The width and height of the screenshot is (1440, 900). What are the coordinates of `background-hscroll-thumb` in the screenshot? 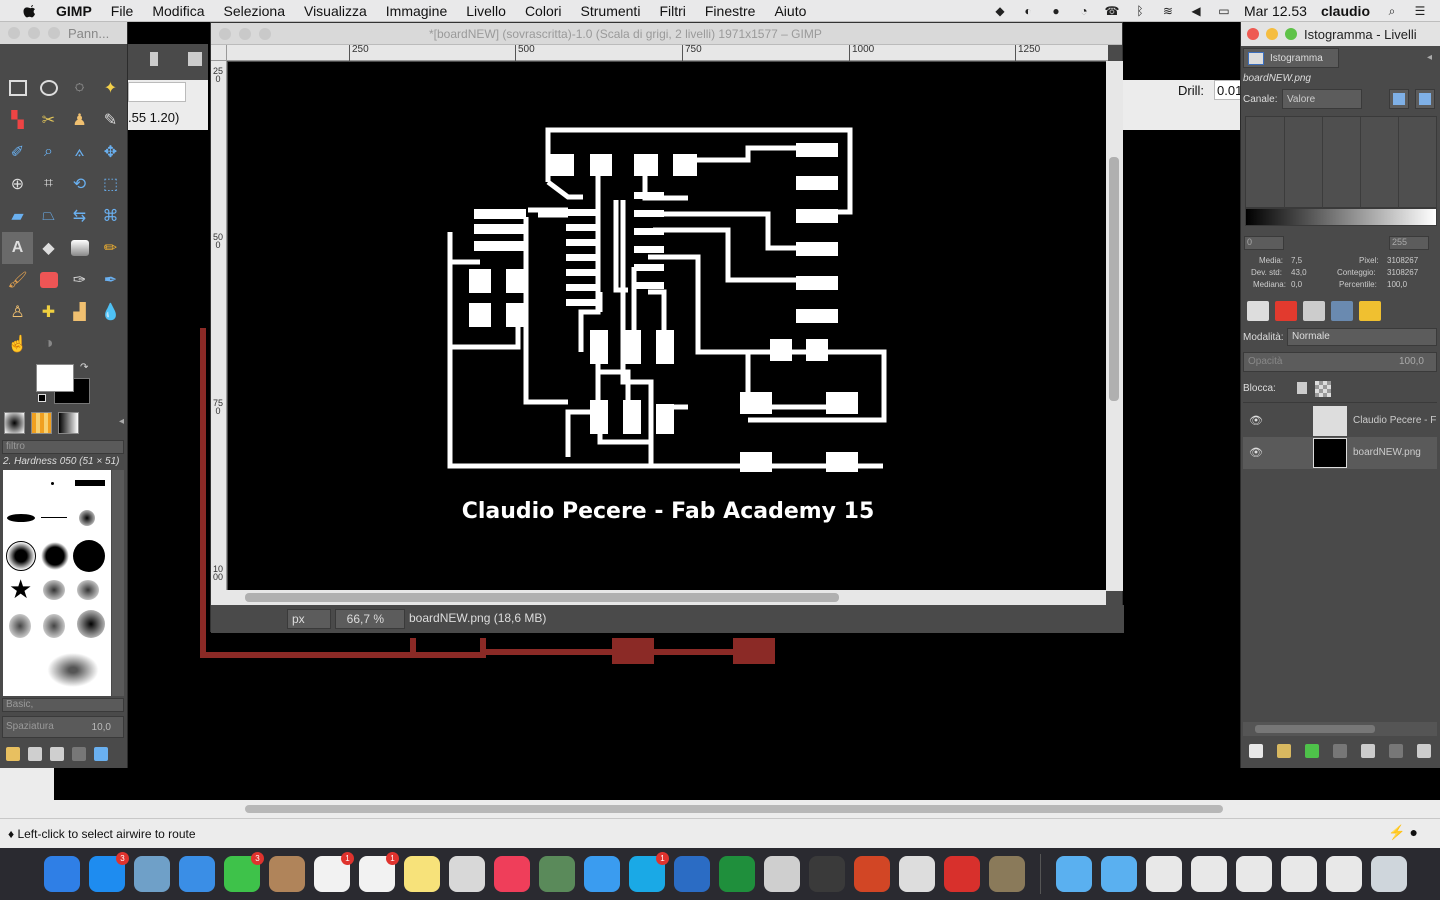 It's located at (734, 809).